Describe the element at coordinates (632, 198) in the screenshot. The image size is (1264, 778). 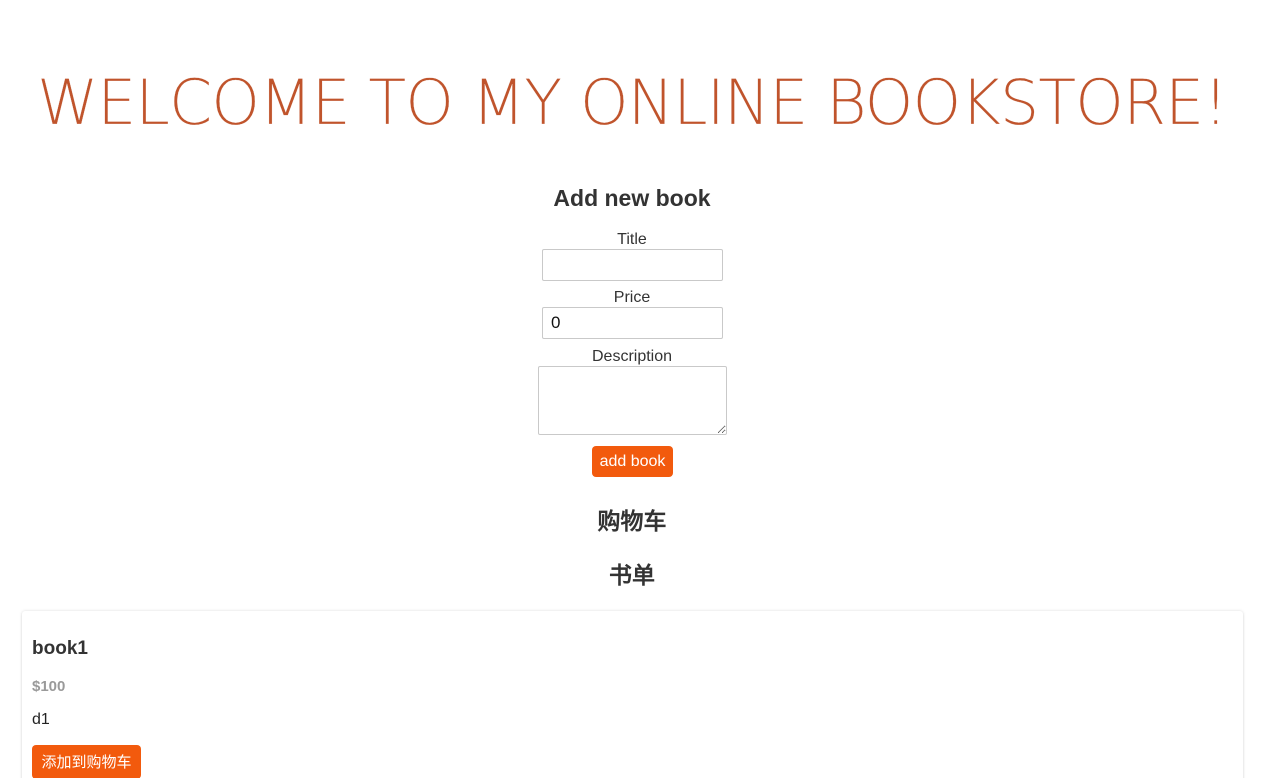
I see `add-book-heading: Add new book` at that location.